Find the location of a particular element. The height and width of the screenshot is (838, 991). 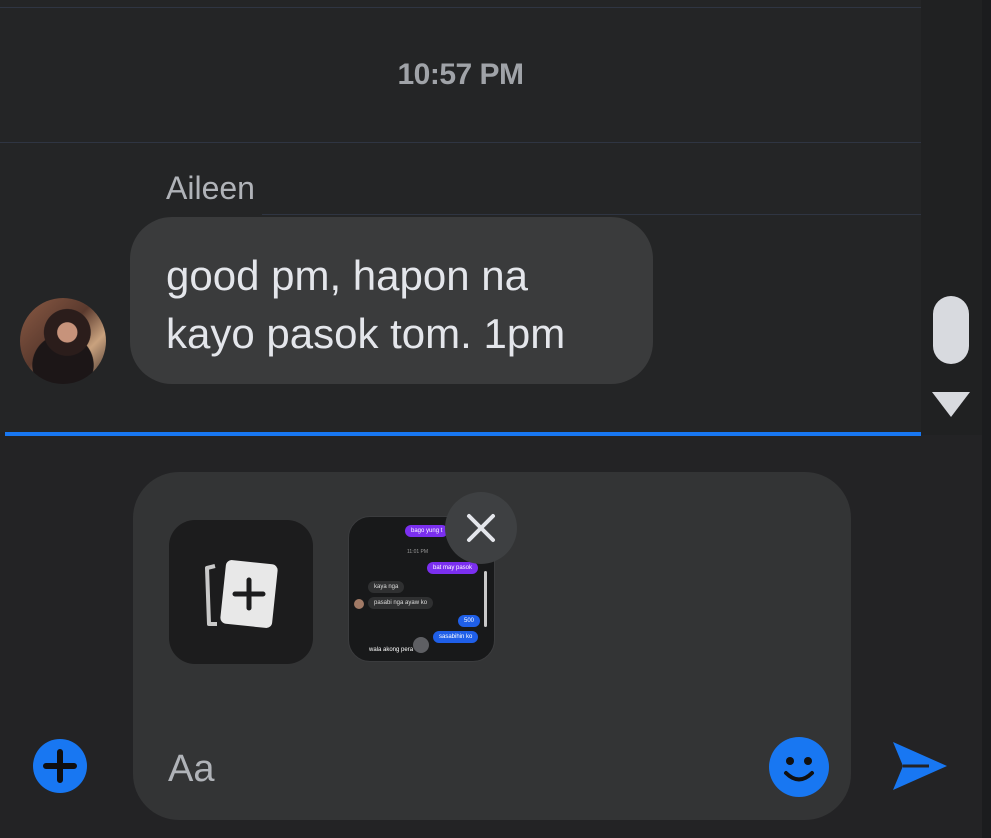

add-image-icon is located at coordinates (241, 594).